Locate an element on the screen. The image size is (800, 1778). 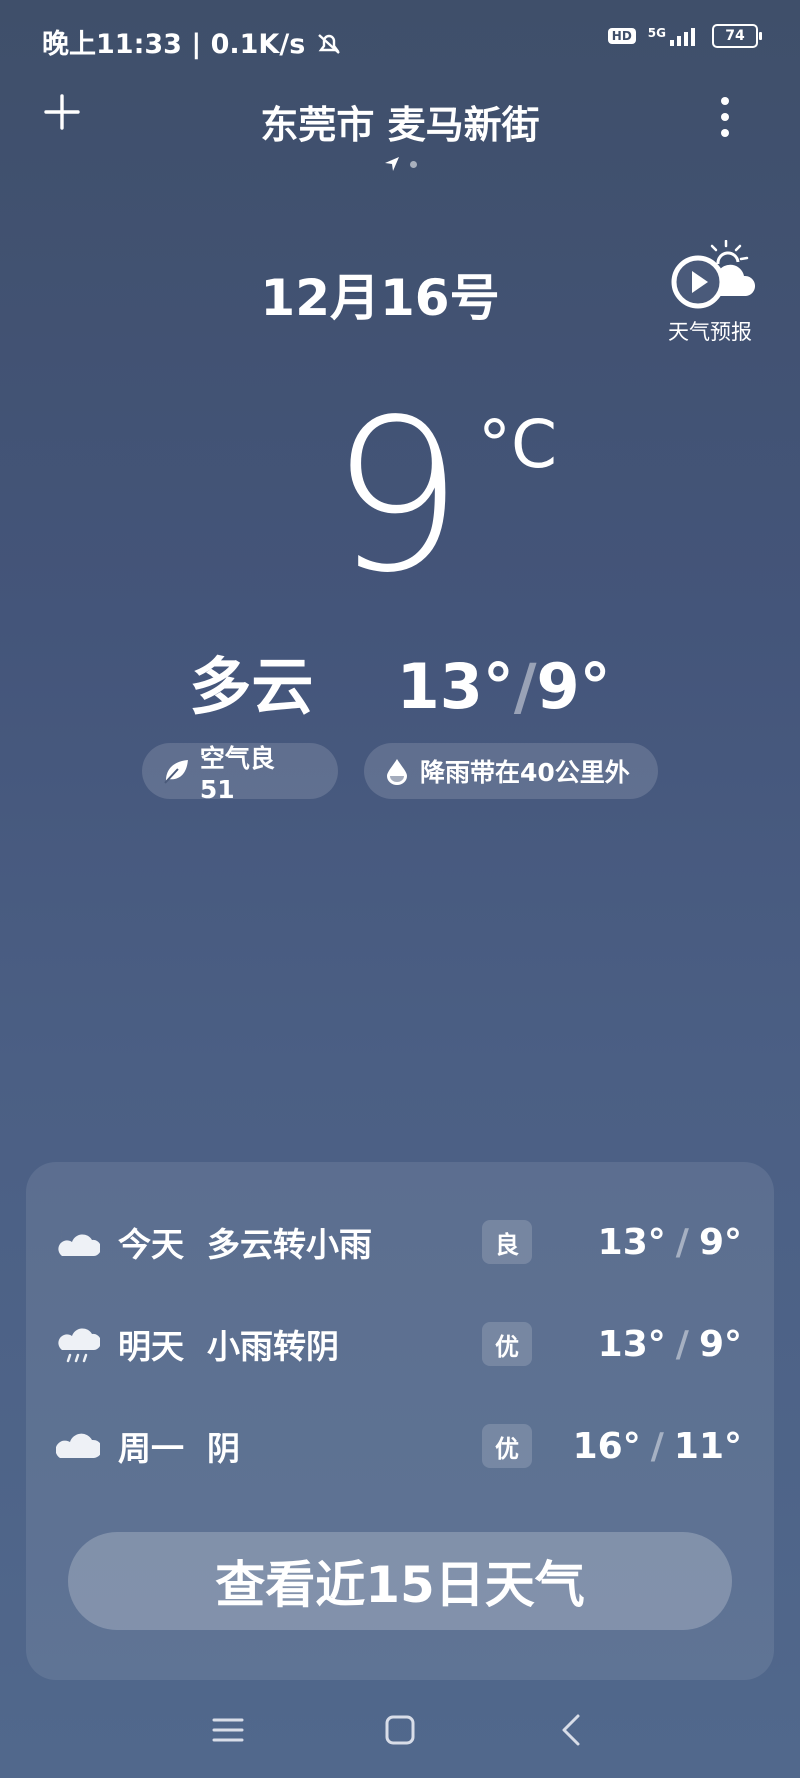
forecast-row-monday: 周一 阴 优 16°/11° is located at coordinates (400, 1446).